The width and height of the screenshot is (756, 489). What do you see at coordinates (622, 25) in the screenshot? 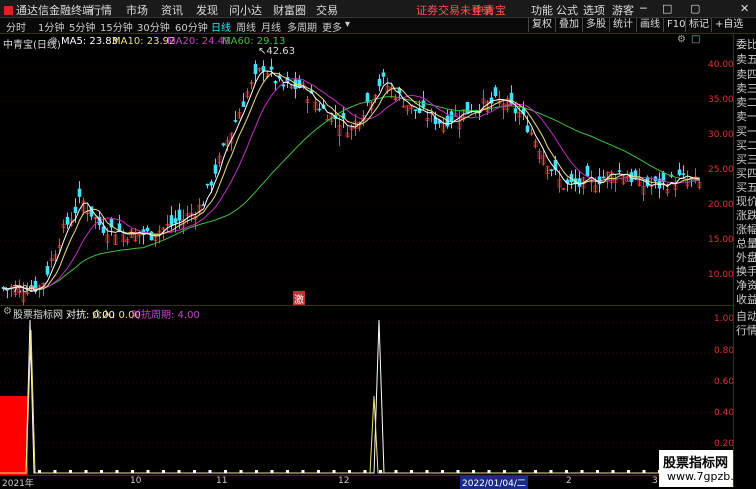
I see `tongji-button: 统计` at bounding box center [622, 25].